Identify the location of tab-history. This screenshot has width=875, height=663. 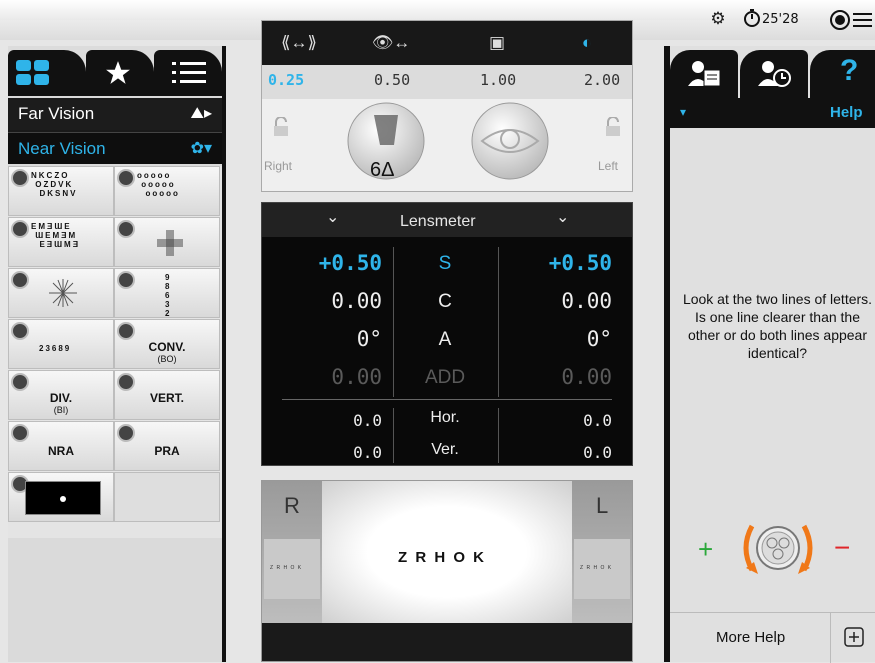
(774, 74).